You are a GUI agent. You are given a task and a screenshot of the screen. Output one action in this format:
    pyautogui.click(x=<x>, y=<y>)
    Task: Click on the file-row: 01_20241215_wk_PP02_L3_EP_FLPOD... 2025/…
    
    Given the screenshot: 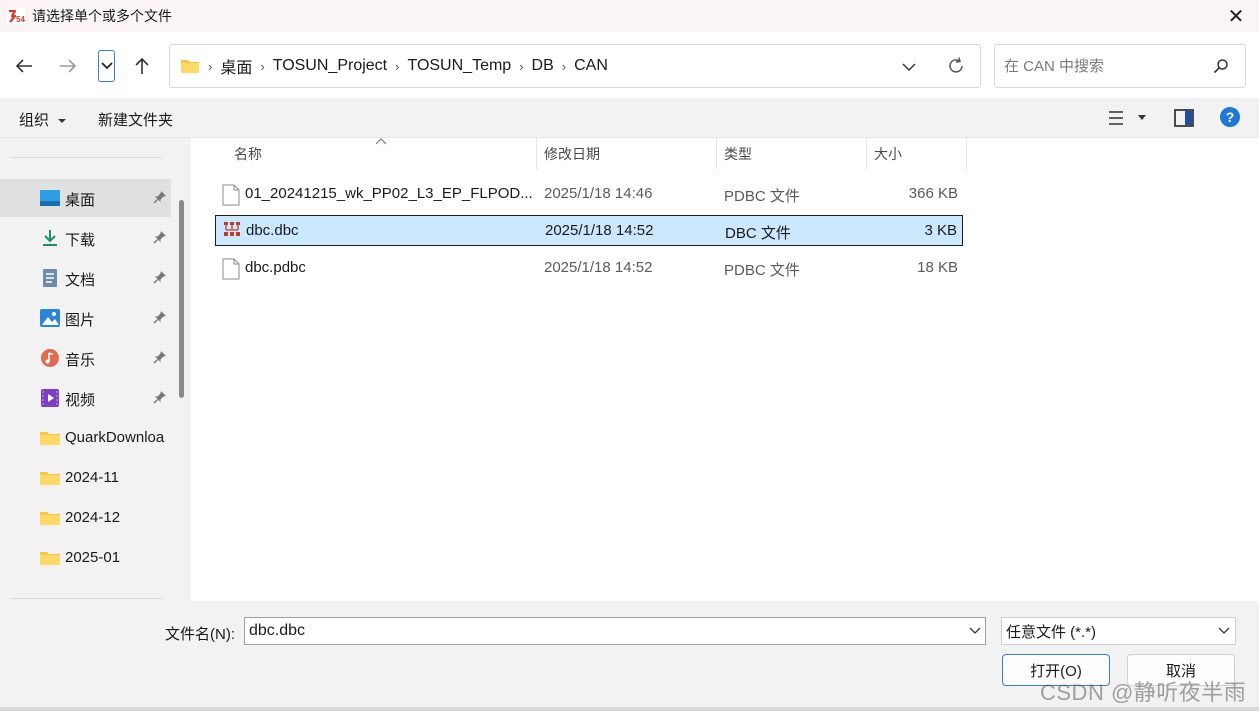 What is the action you would take?
    pyautogui.click(x=589, y=194)
    